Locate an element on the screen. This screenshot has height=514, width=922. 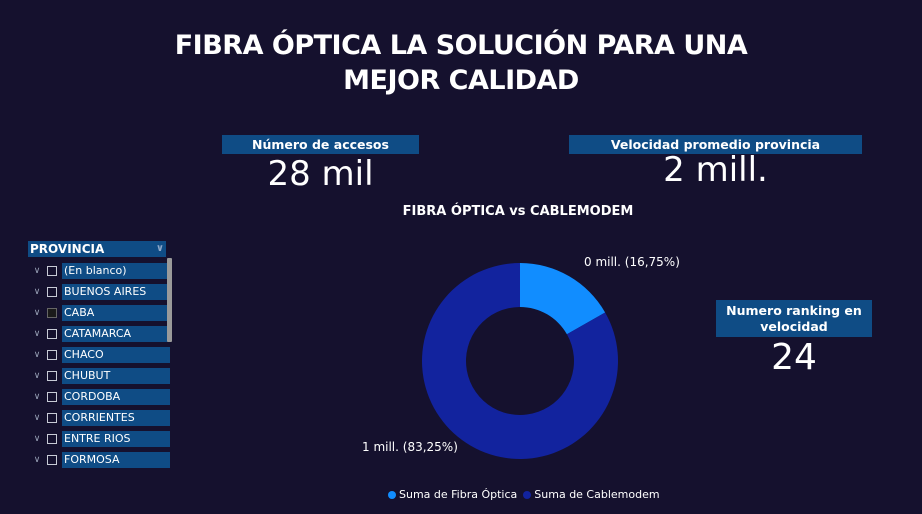
title-line-1: FIBRA ÓPTICA LA SOLUCIÓN PARA UNA is located at coordinates (461, 45).